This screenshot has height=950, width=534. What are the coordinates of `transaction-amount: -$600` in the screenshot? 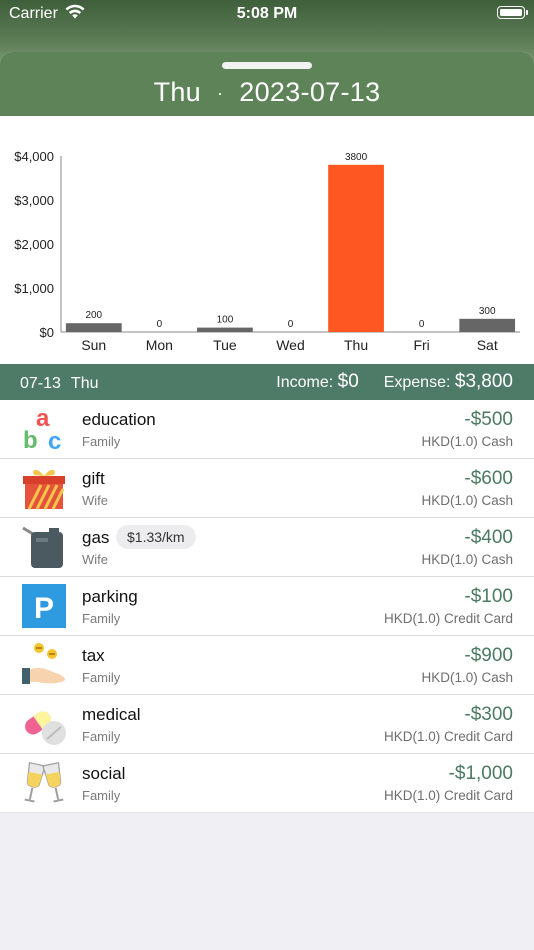 It's located at (488, 478).